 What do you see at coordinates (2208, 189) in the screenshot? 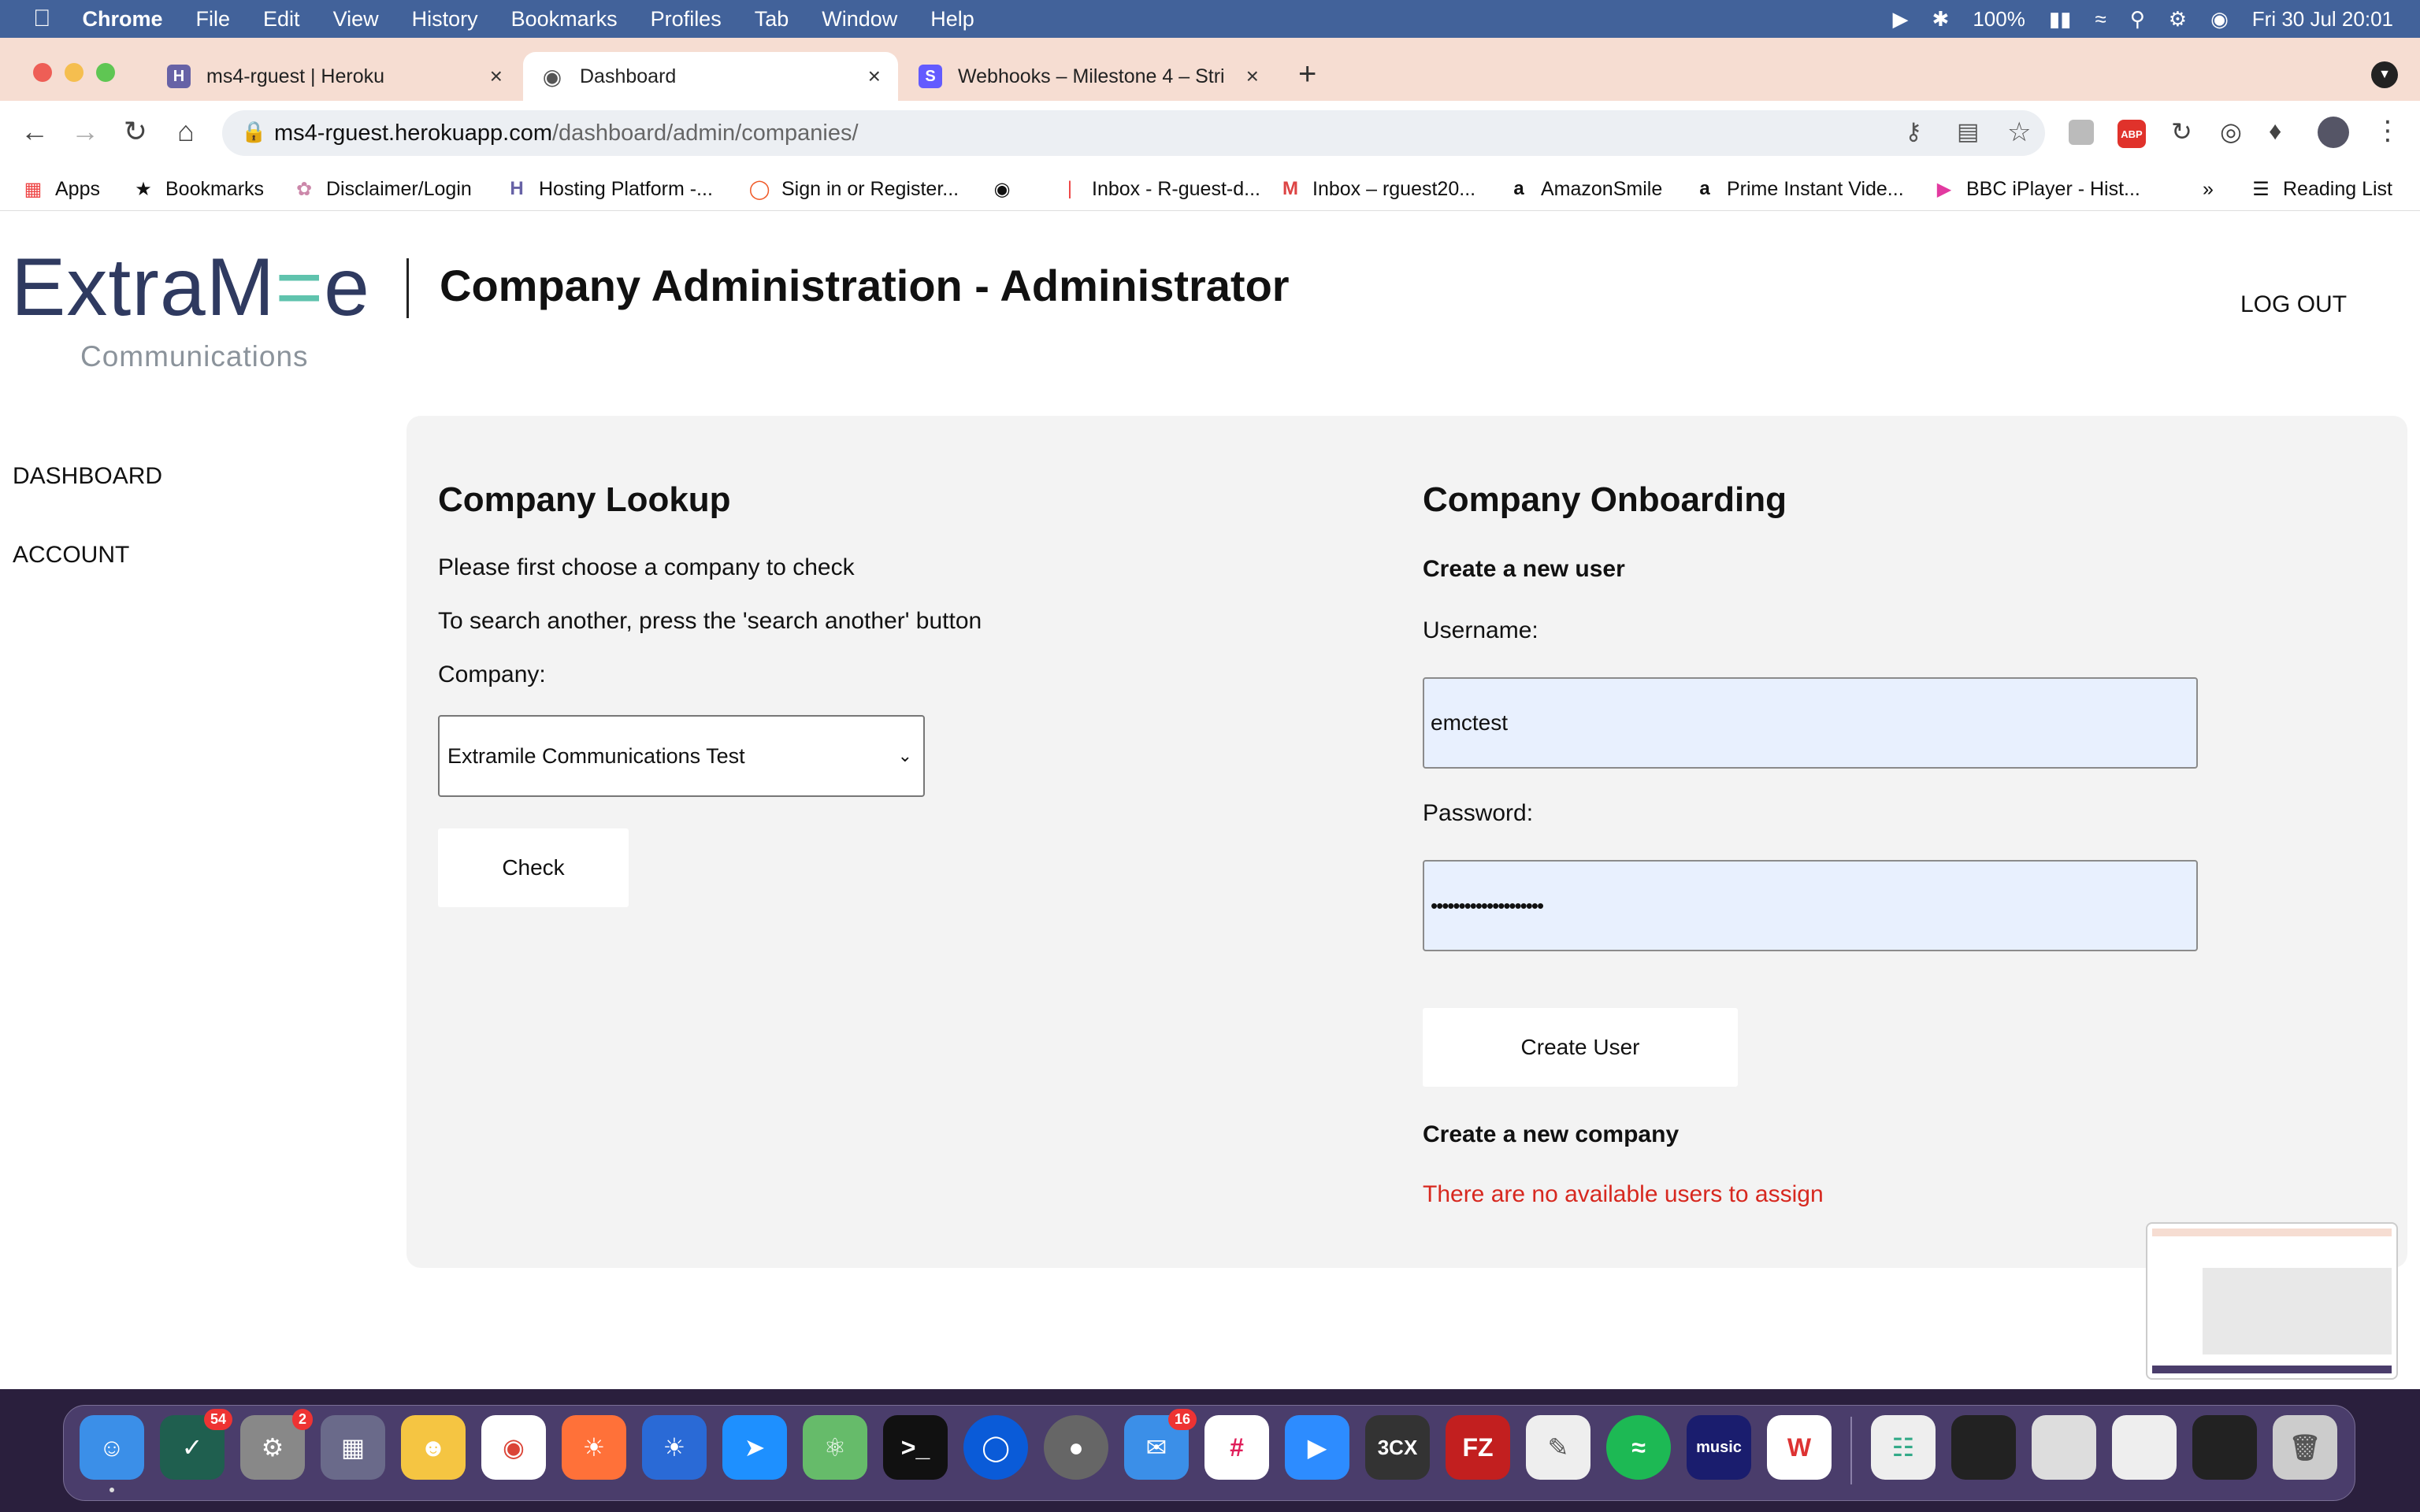
I see `bookmarks-overflow-chevron-icon: »` at bounding box center [2208, 189].